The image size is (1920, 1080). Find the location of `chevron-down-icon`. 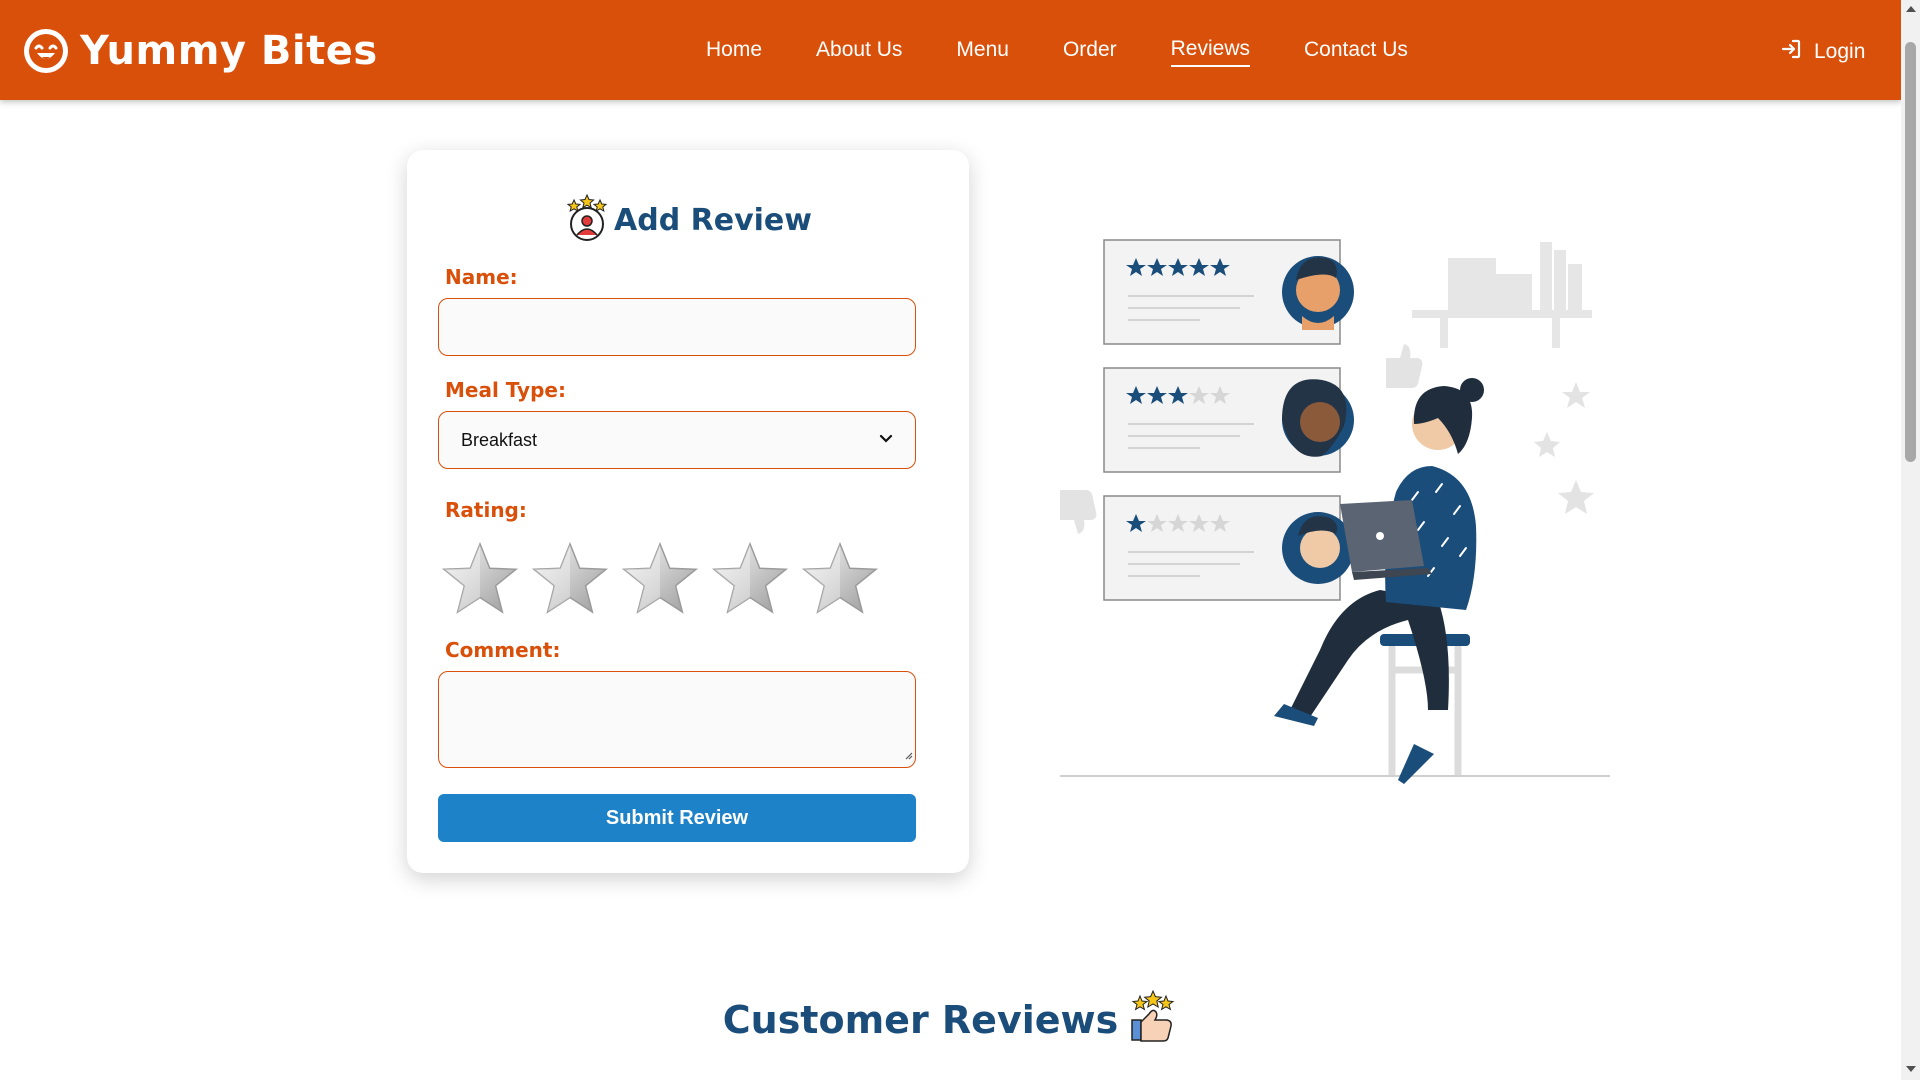

chevron-down-icon is located at coordinates (886, 440).